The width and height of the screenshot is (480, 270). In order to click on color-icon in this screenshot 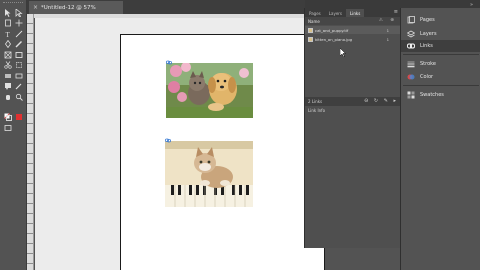, I will do `click(411, 77)`.